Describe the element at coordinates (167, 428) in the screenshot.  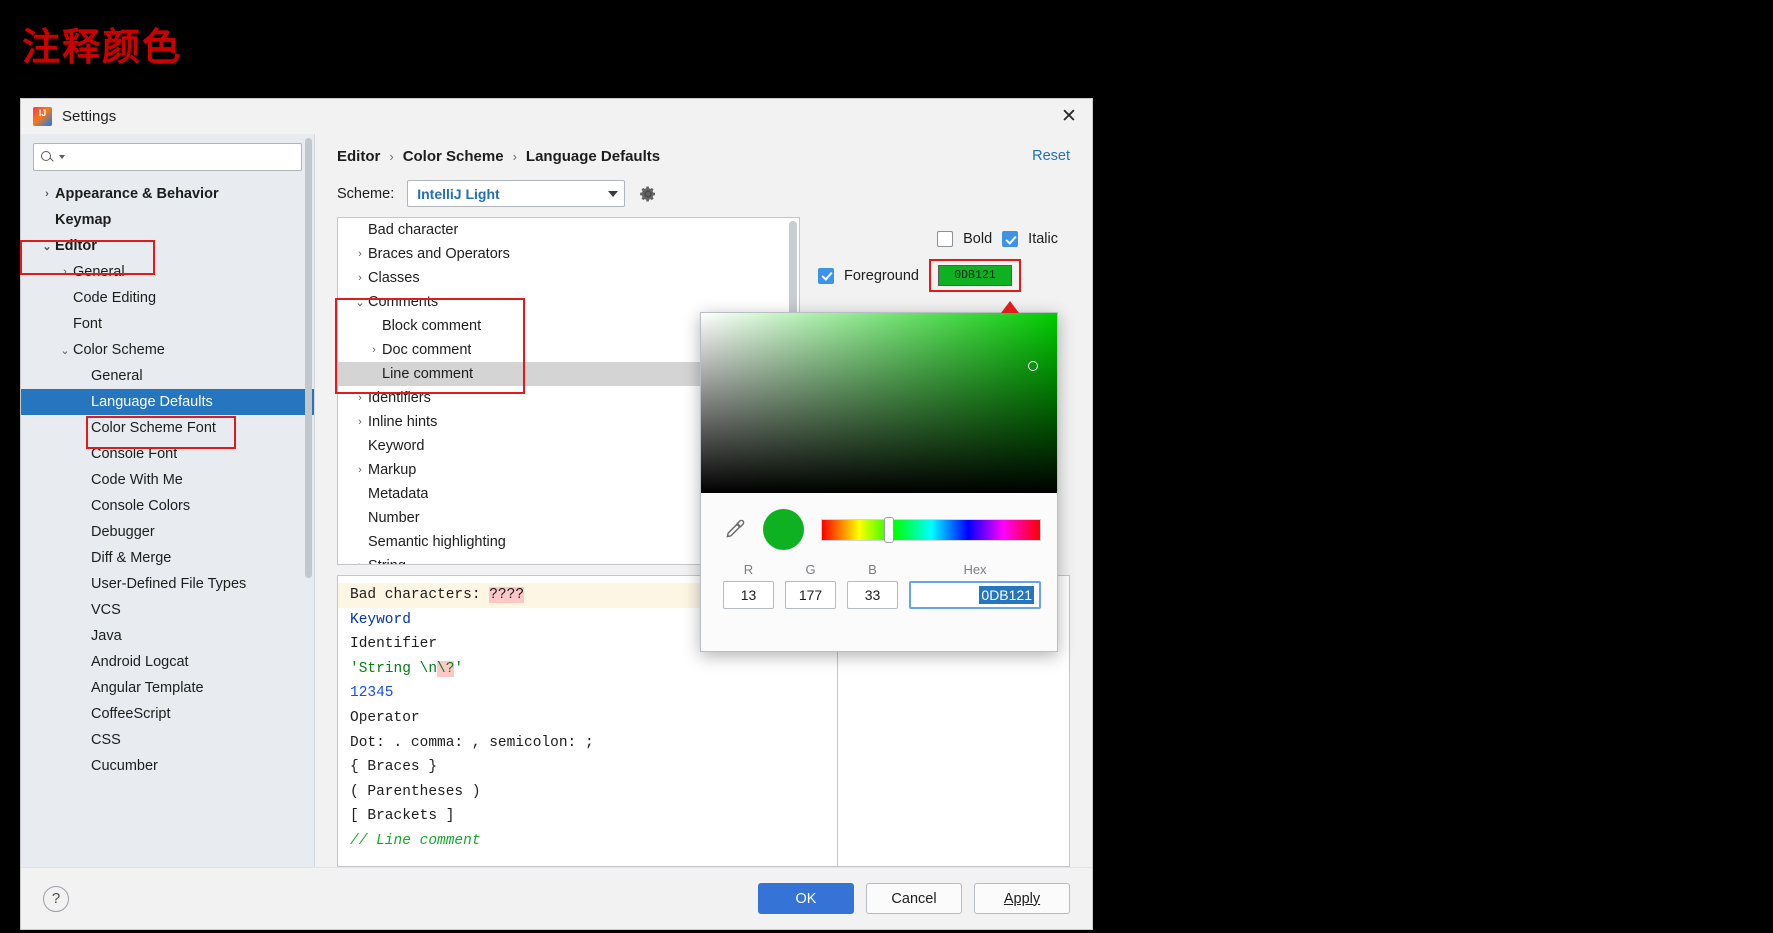
I see `sidebar-item-color-scheme-font: Color Scheme Font` at that location.